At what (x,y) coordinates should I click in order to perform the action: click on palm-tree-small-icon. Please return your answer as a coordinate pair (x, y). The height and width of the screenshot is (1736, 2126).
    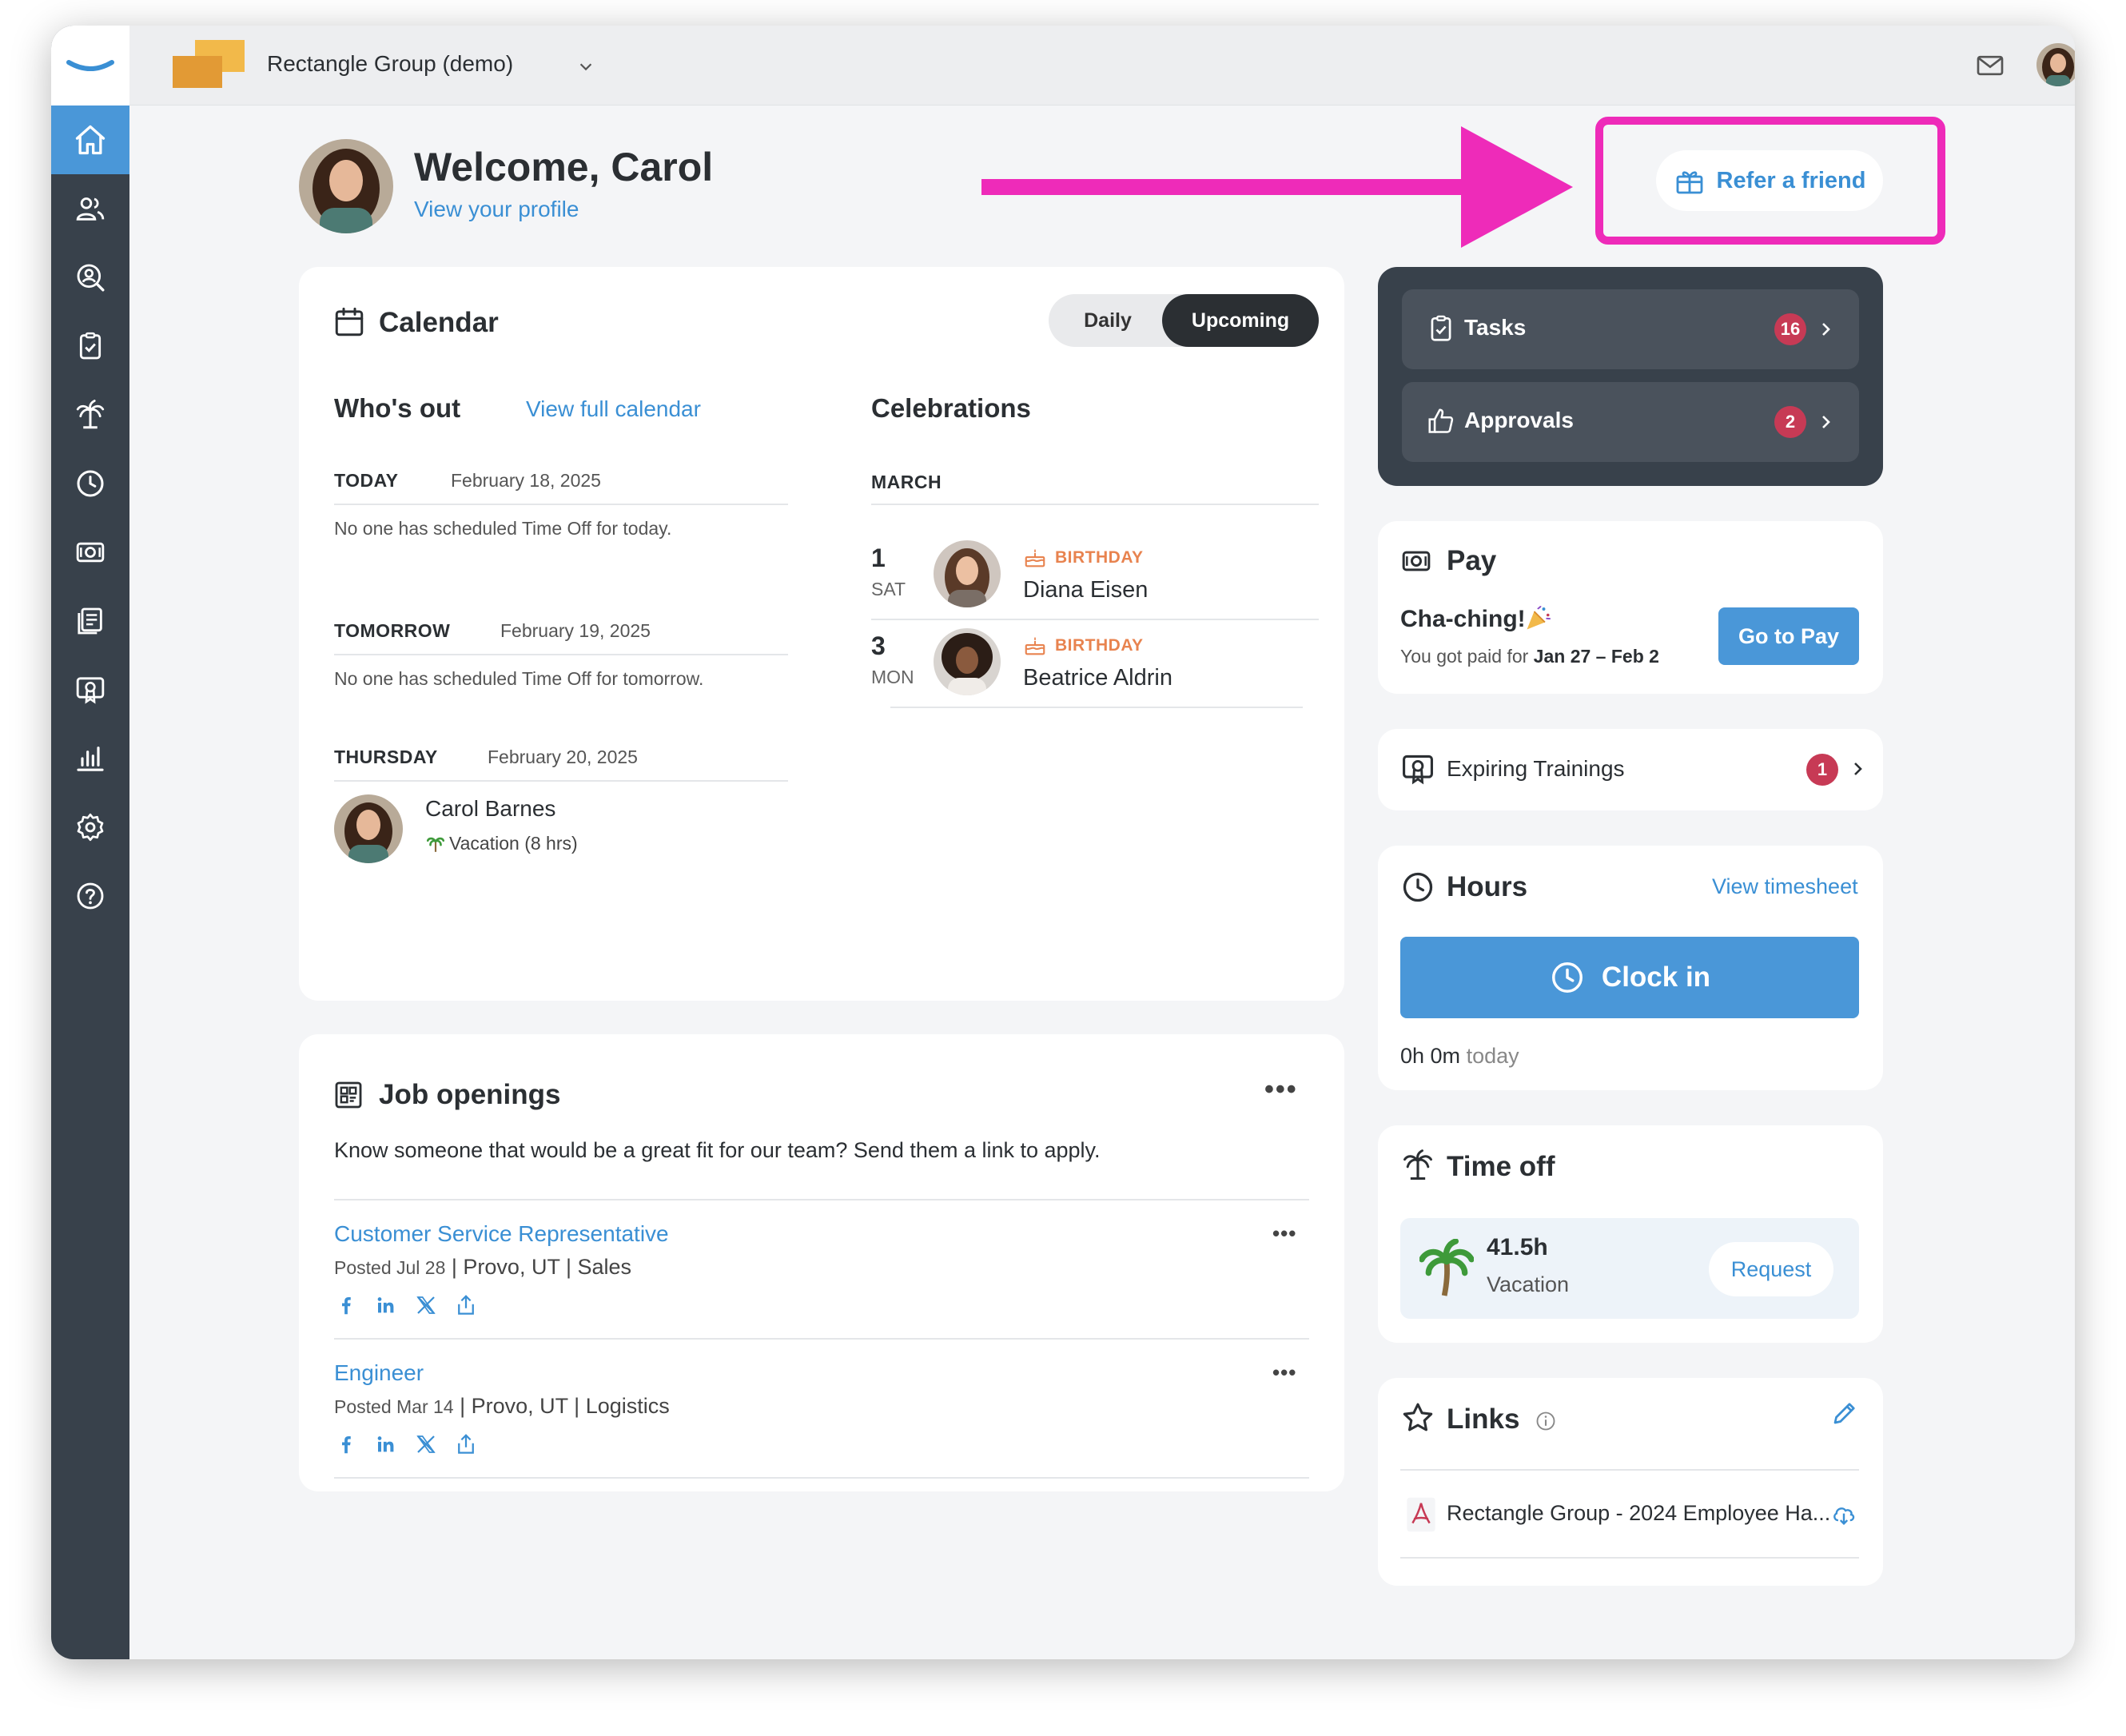
    Looking at the image, I should click on (435, 844).